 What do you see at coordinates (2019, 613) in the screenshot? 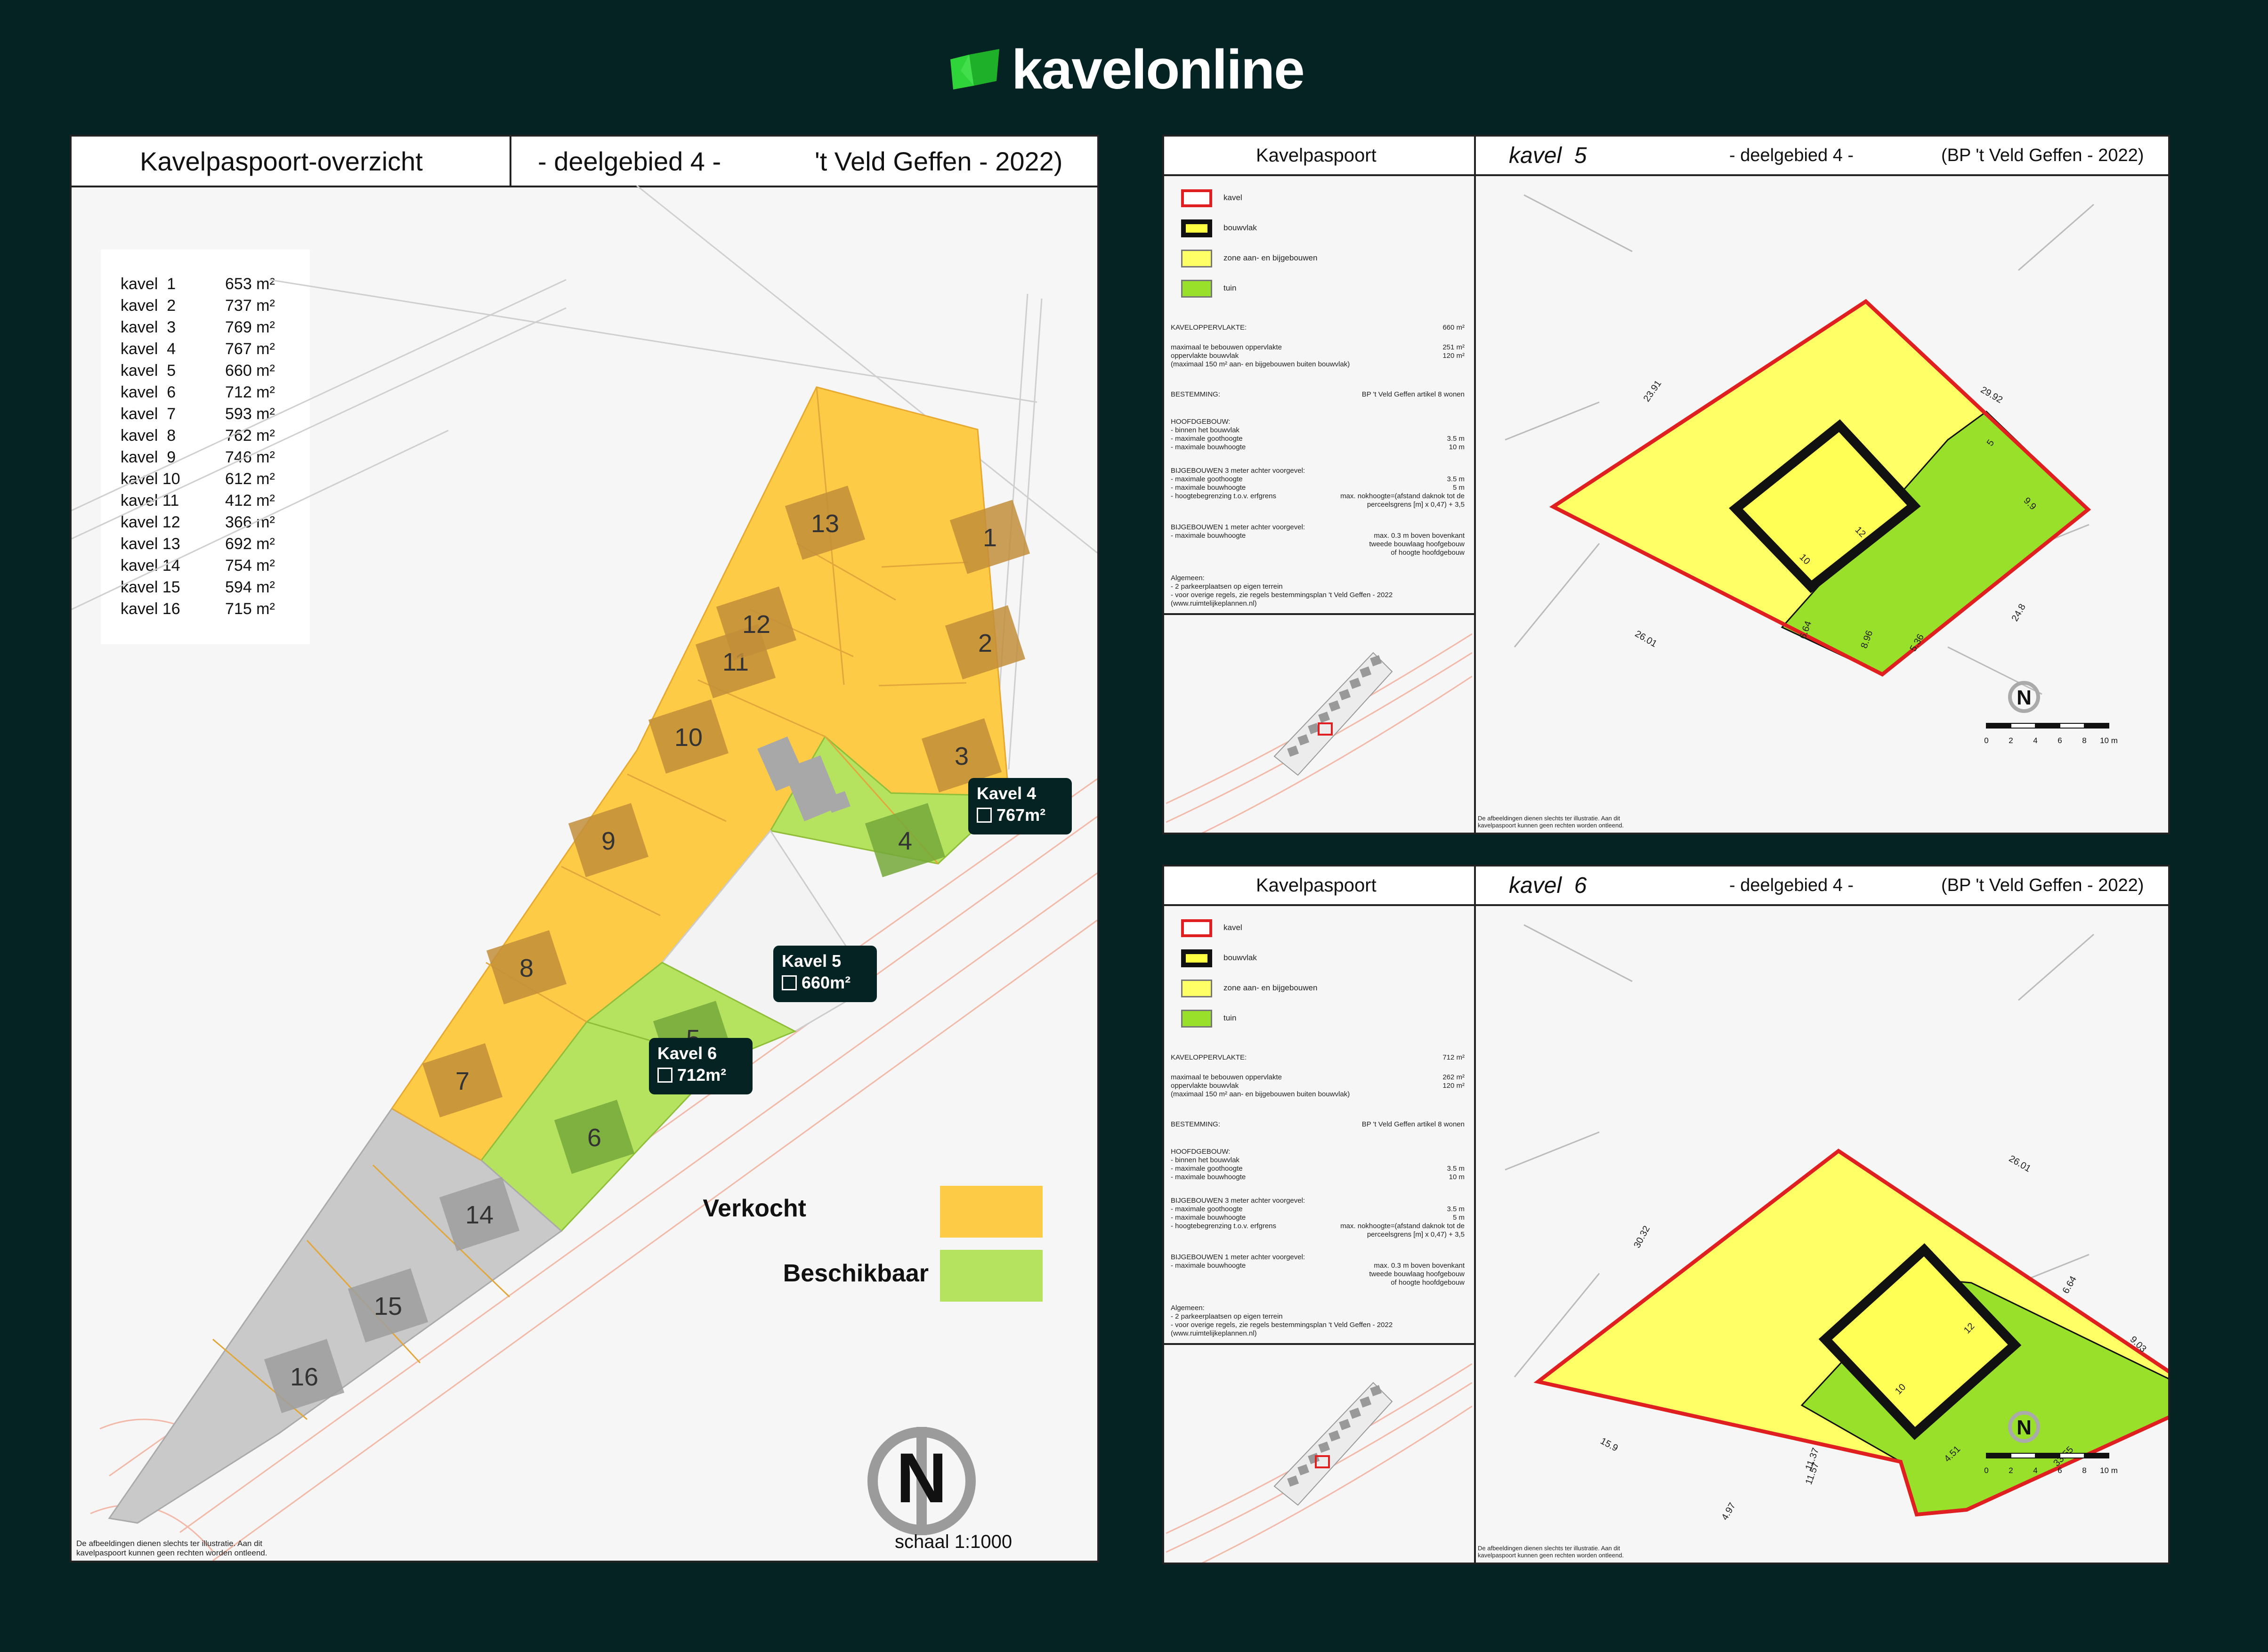
I see `dimension-label: 24.8` at bounding box center [2019, 613].